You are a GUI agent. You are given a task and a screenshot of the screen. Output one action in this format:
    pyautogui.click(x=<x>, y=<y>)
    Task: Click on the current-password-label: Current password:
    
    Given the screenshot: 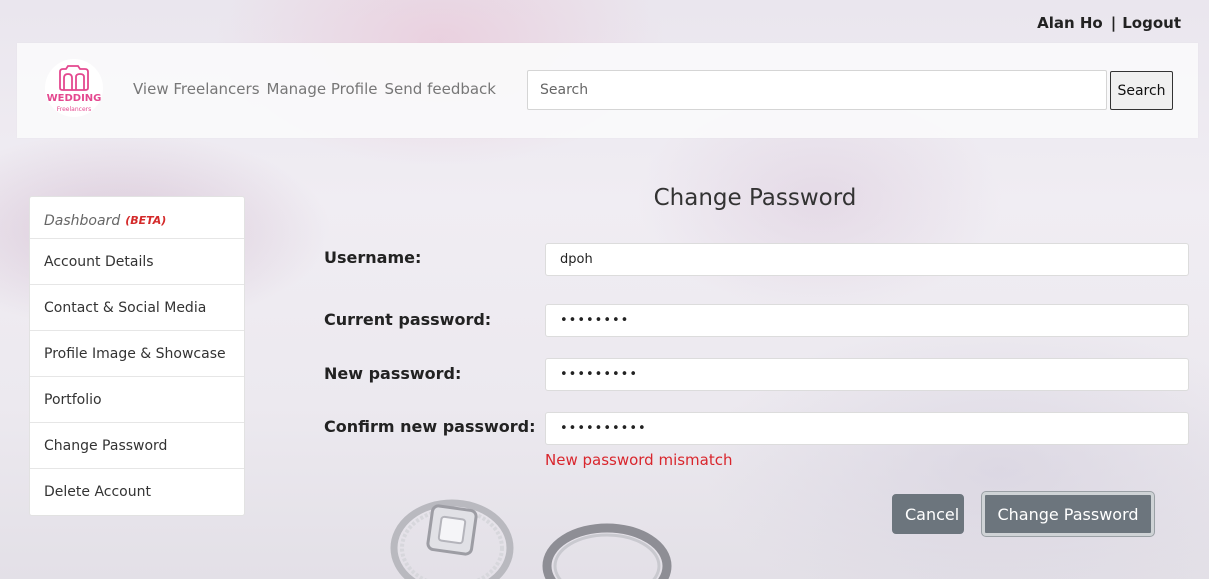 What is the action you would take?
    pyautogui.click(x=408, y=319)
    